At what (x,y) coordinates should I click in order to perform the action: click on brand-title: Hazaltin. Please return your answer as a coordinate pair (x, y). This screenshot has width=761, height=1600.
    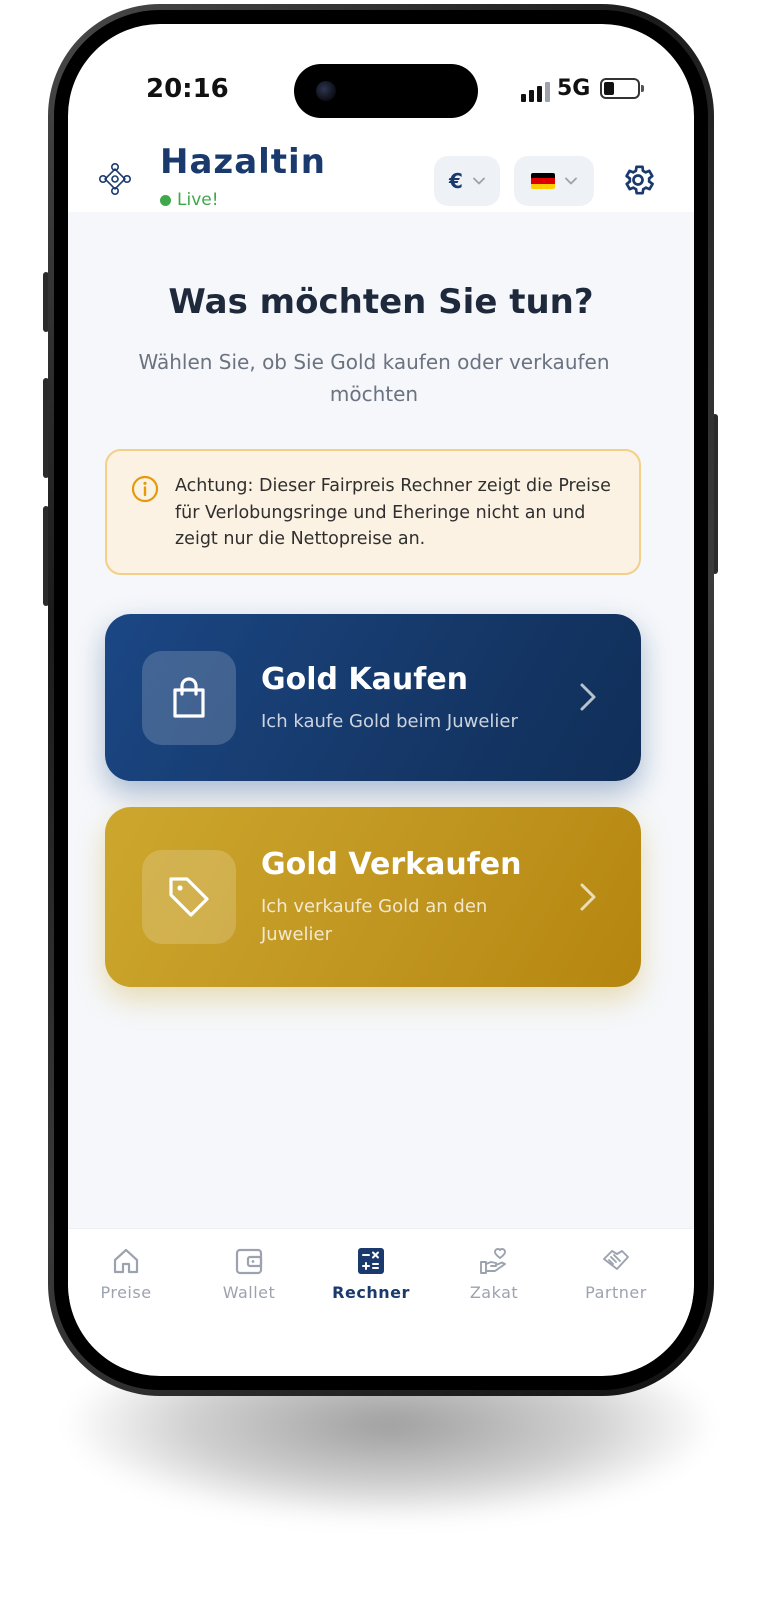
    Looking at the image, I should click on (243, 162).